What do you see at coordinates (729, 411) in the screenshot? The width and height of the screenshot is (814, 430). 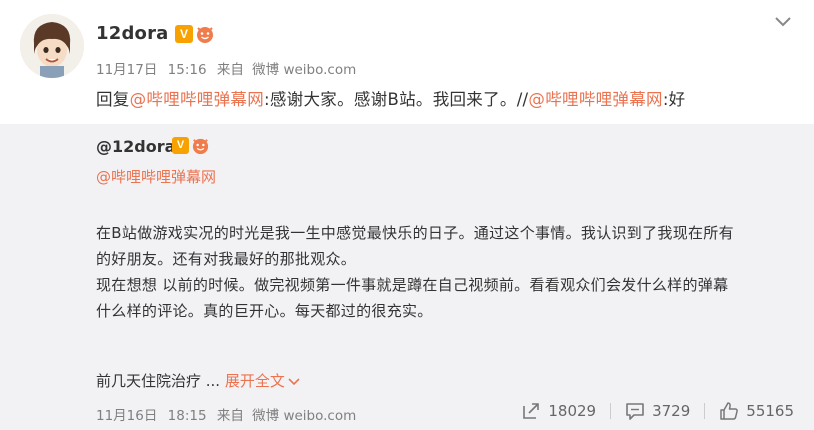 I see `thumbs-up-icon` at bounding box center [729, 411].